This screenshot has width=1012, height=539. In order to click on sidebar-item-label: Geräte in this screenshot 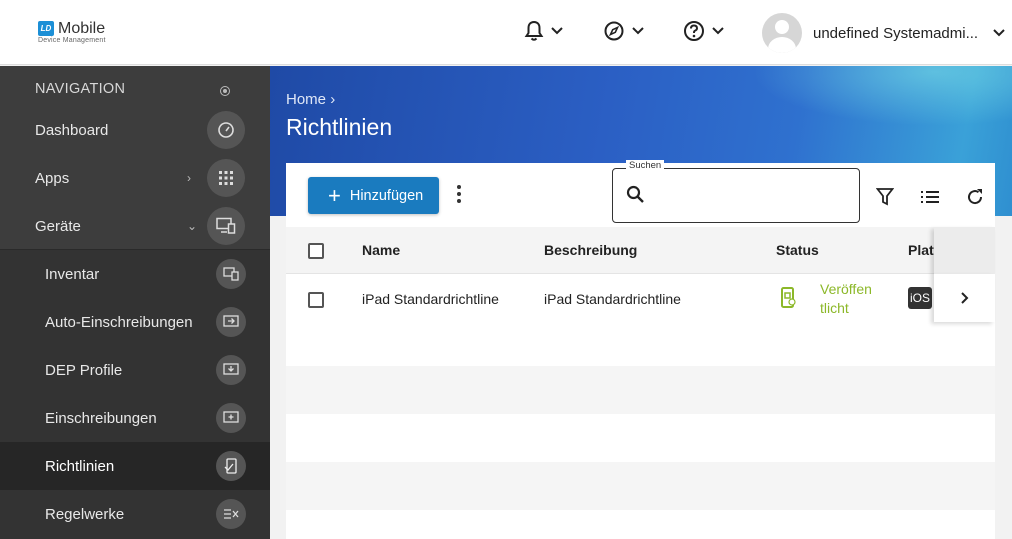, I will do `click(58, 226)`.